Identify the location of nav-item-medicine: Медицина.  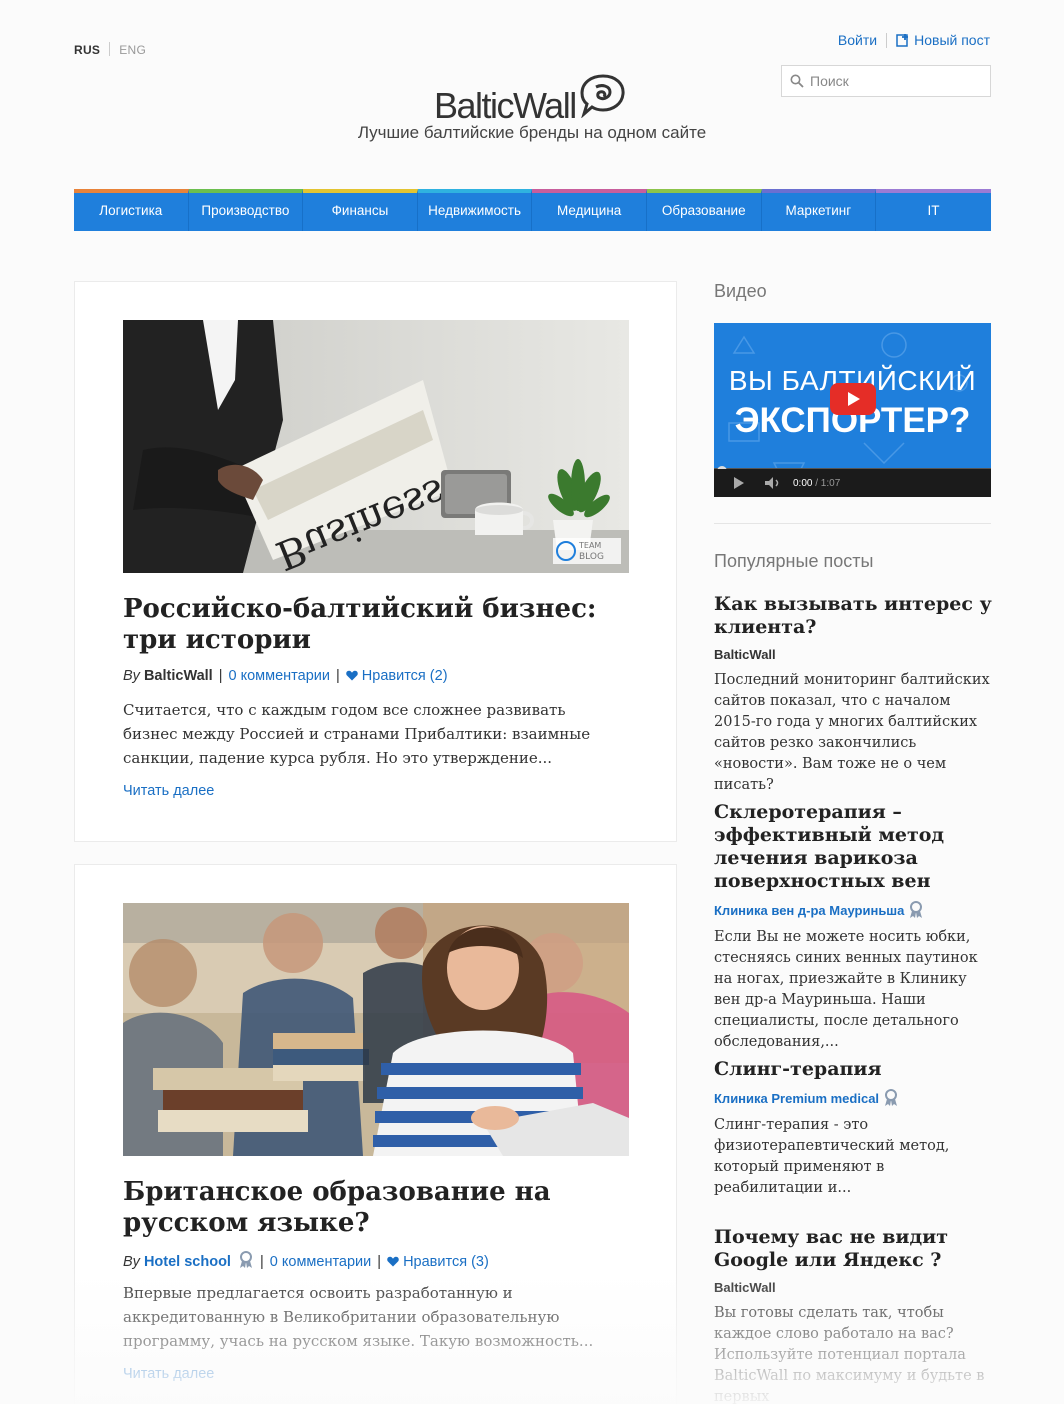
(589, 210).